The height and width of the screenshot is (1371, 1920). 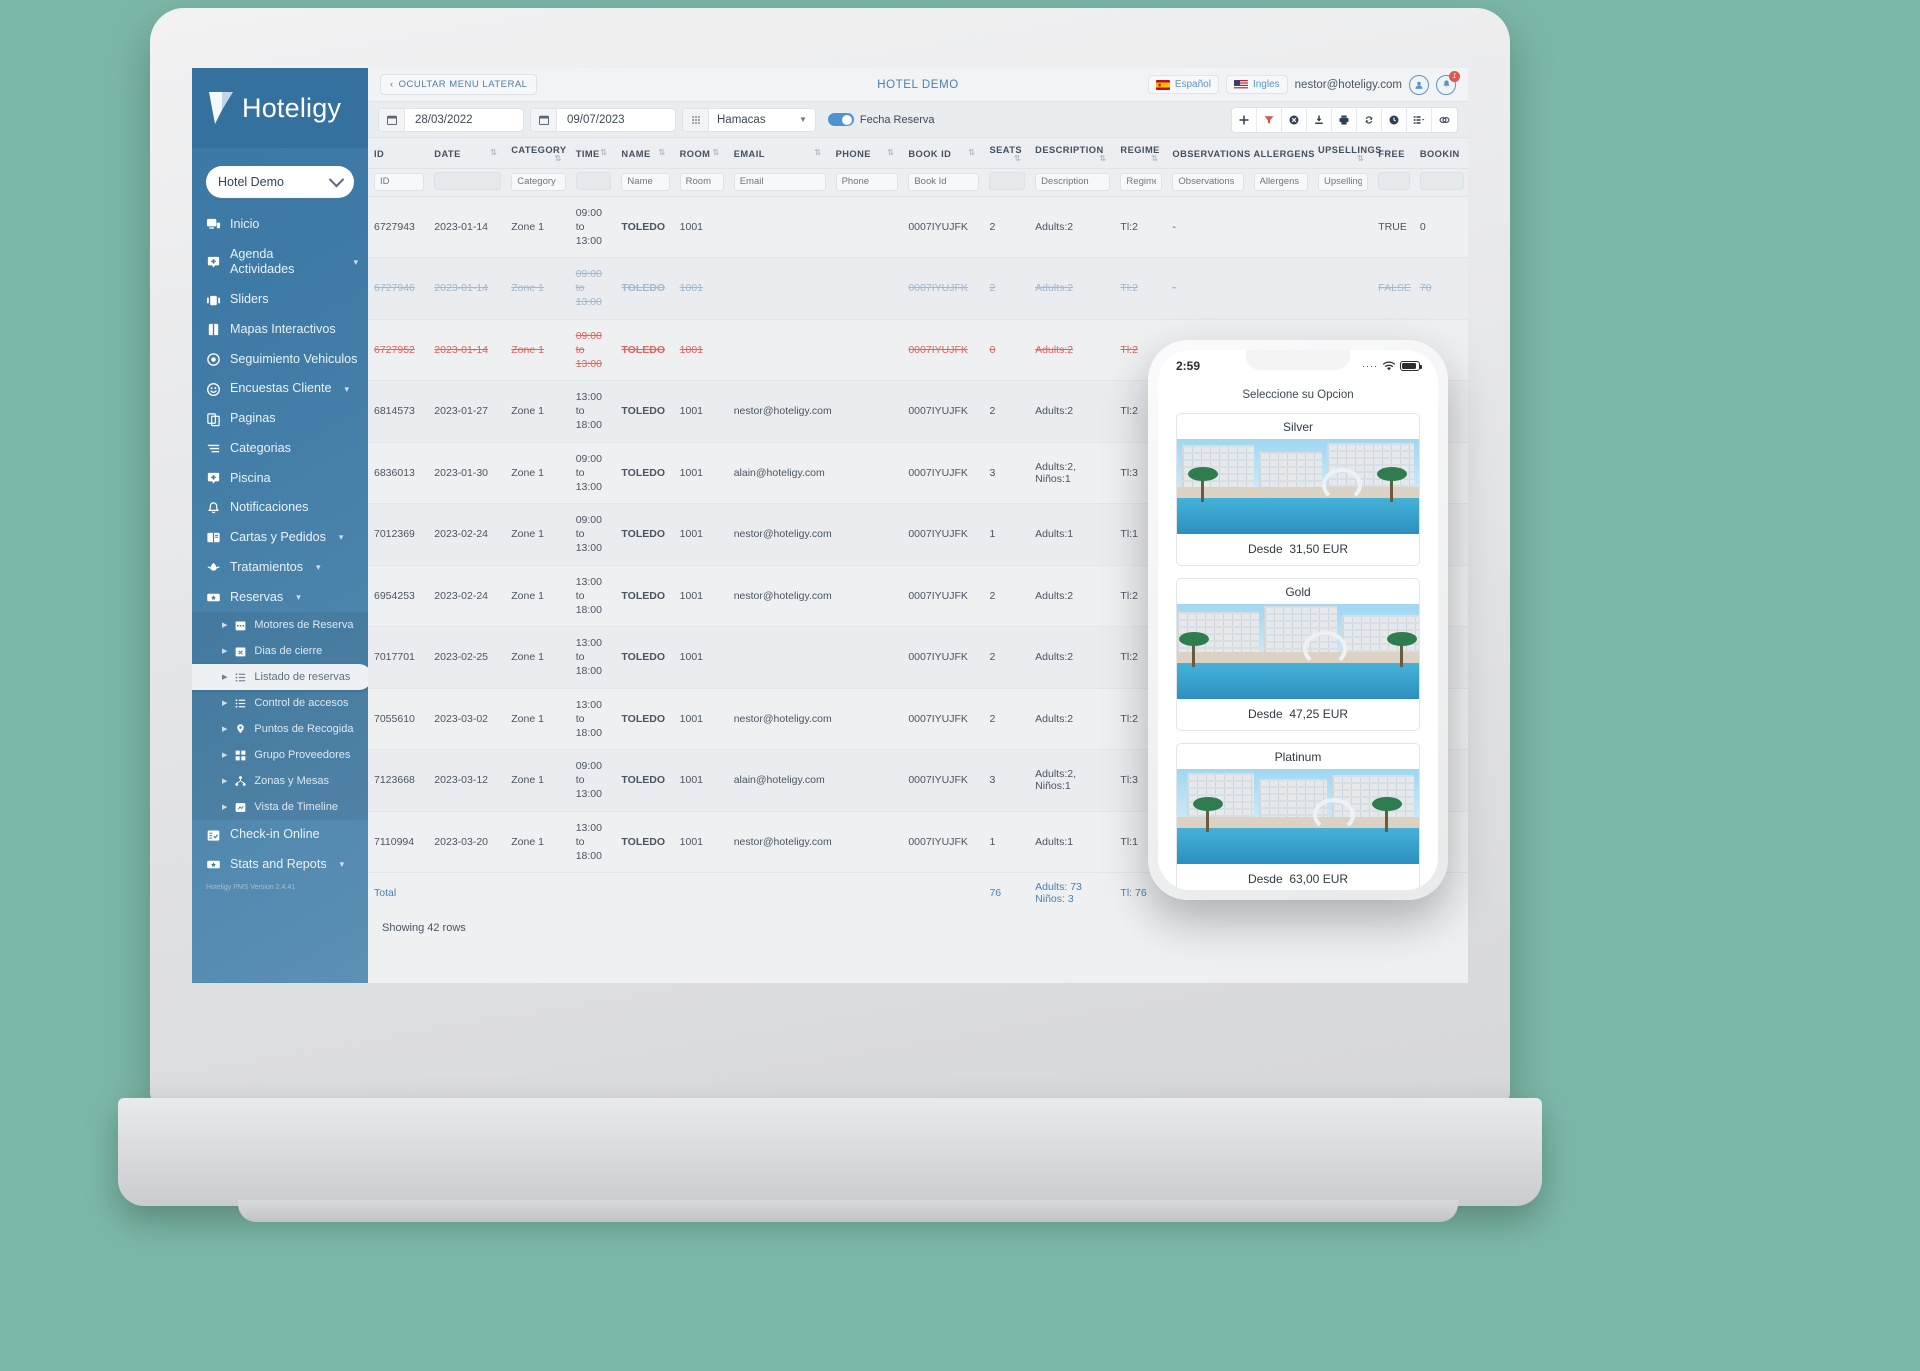 What do you see at coordinates (749, 119) in the screenshot?
I see `category-select: Hamacas ▼` at bounding box center [749, 119].